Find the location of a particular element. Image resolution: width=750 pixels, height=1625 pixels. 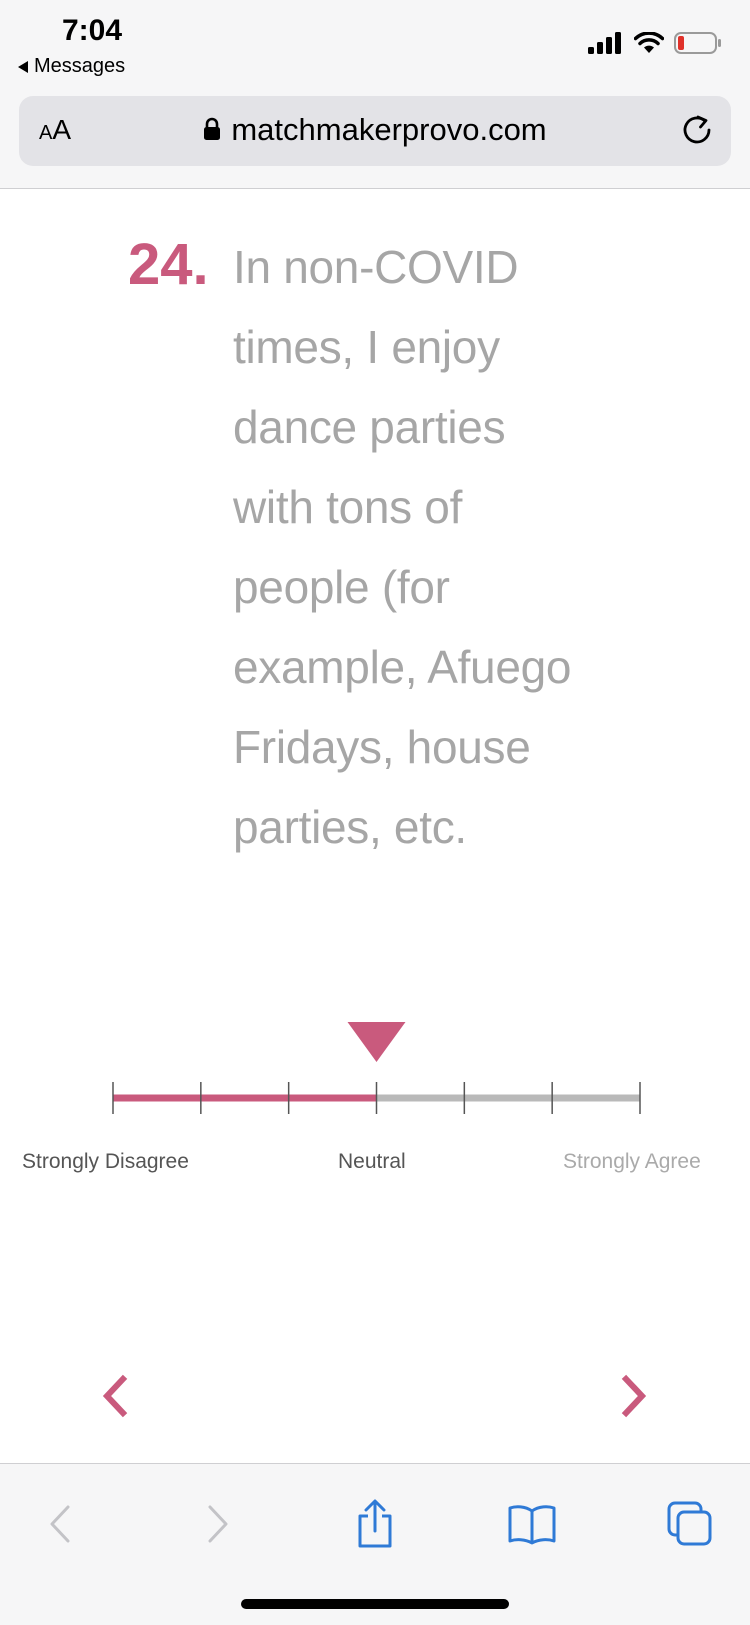

back-icon is located at coordinates (60, 1524).